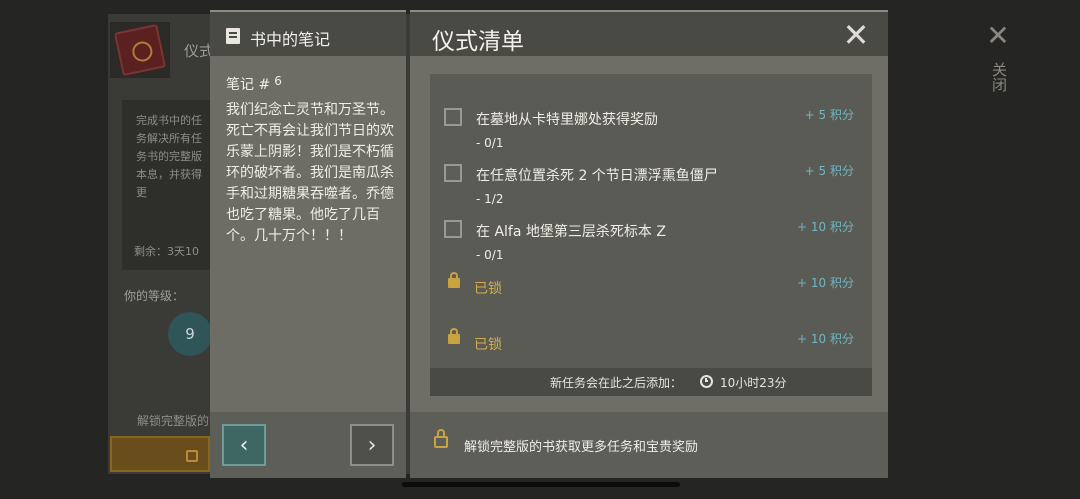  I want to click on ritual-header: 仪式清单 ✕, so click(649, 33).